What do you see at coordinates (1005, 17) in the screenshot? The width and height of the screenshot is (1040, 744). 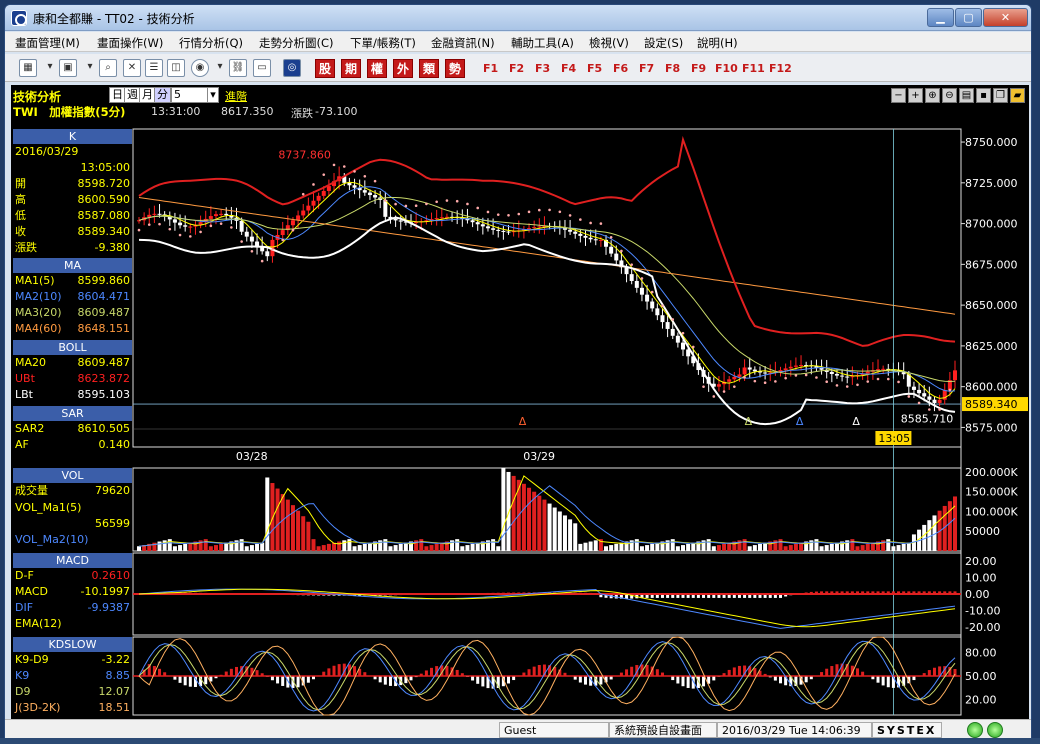 I see `close-button: ✕` at bounding box center [1005, 17].